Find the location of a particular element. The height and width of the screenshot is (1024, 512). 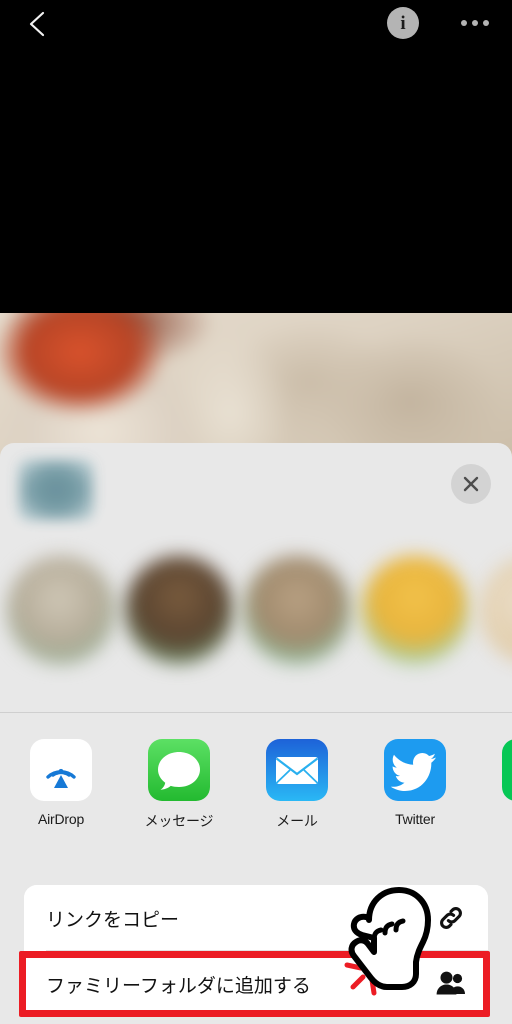

share-target-mail: メール is located at coordinates (297, 785).